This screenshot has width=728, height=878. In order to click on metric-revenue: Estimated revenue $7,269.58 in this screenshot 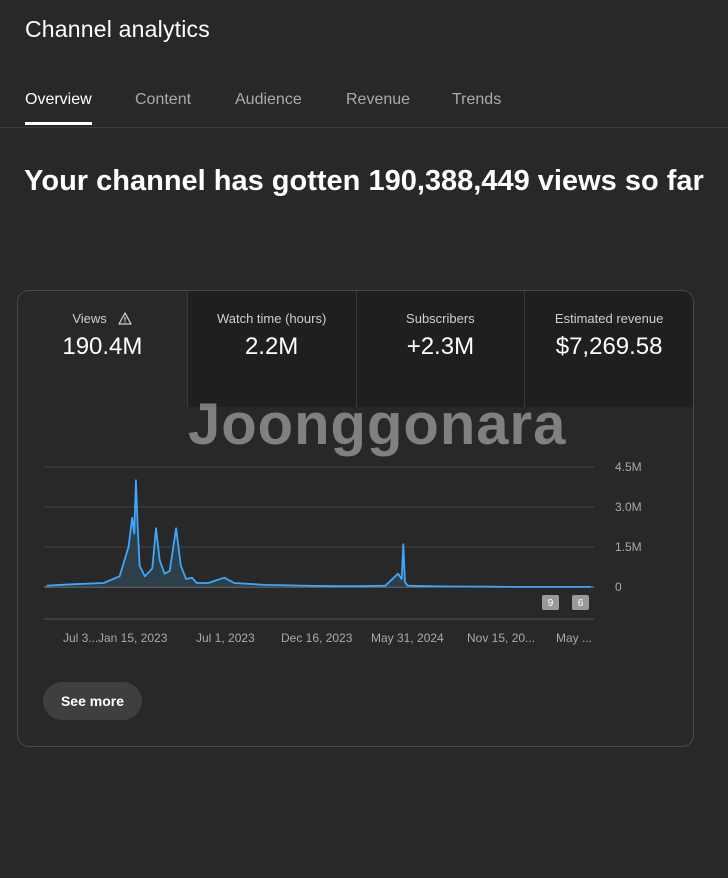, I will do `click(608, 349)`.